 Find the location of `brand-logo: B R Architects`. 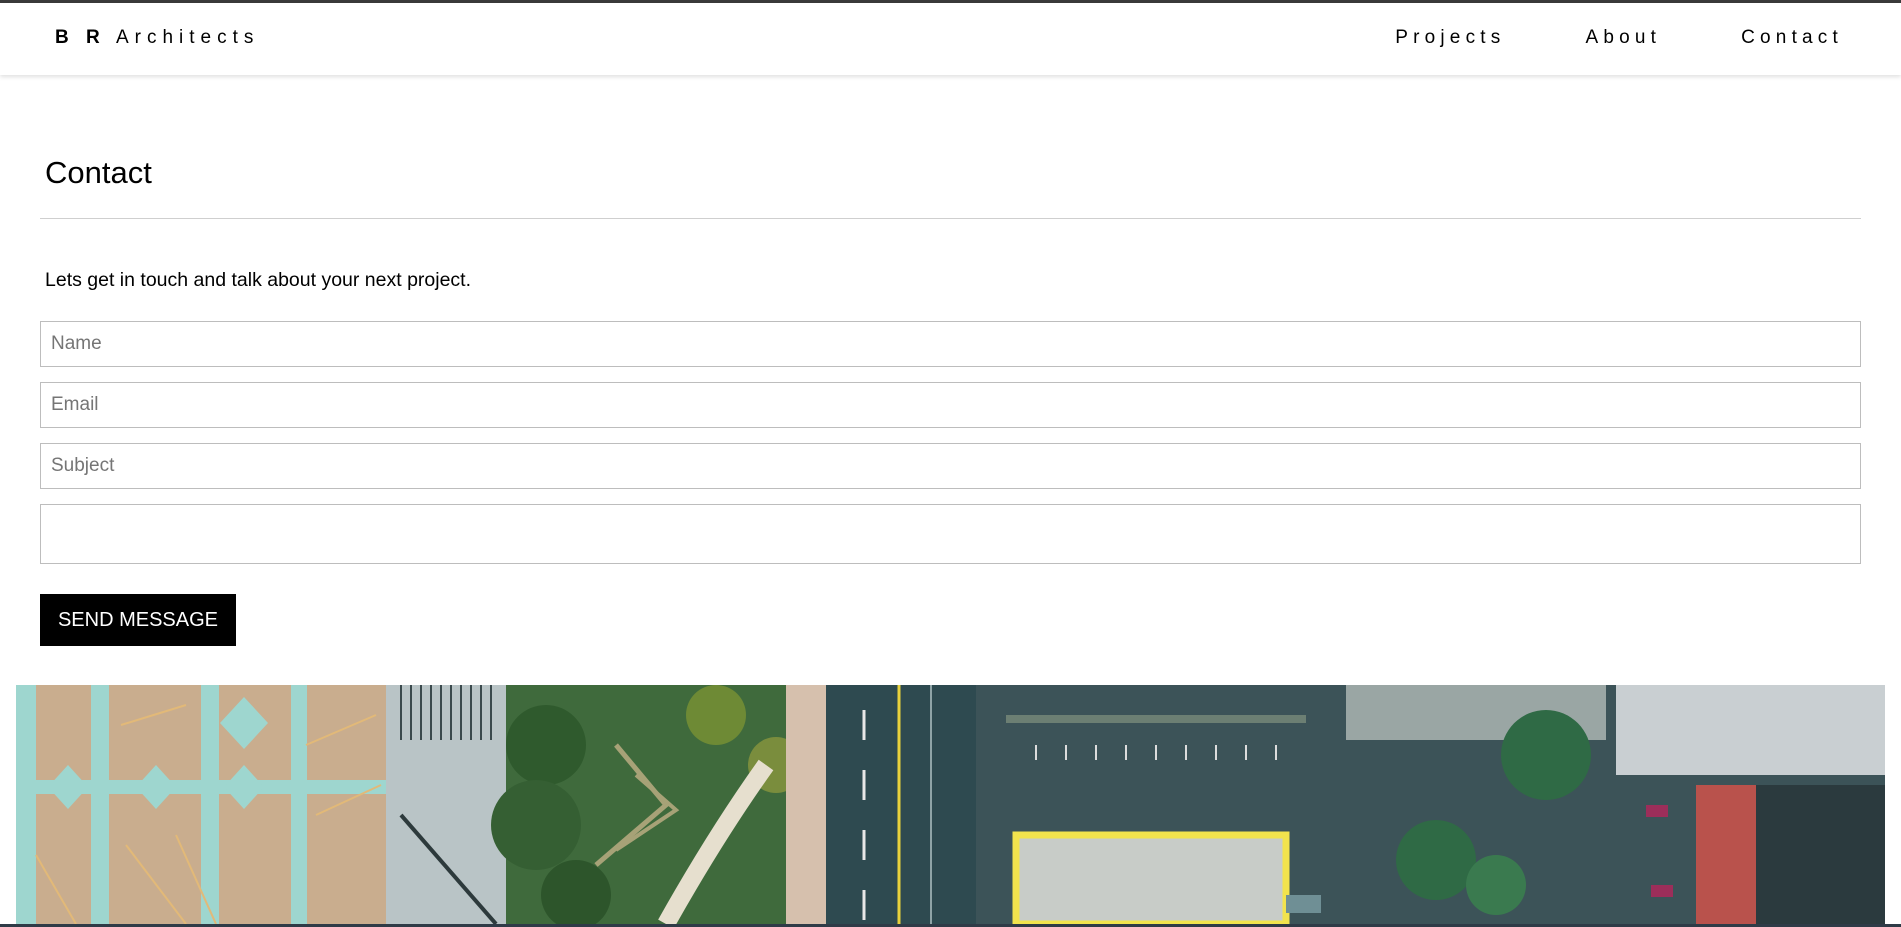

brand-logo: B R Architects is located at coordinates (157, 38).